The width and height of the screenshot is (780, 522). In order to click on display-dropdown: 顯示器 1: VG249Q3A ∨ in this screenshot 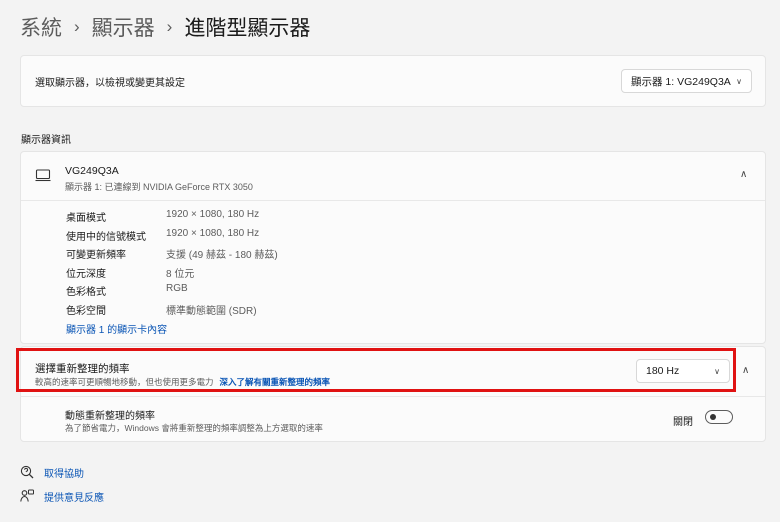, I will do `click(686, 81)`.